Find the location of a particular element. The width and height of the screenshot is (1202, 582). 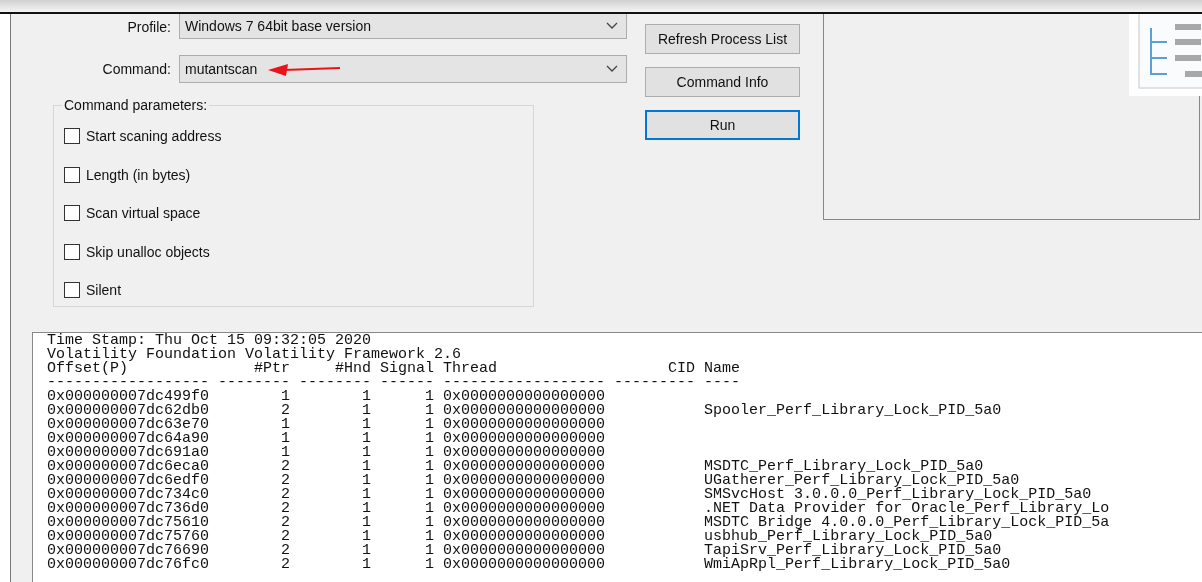

dropdown-field: Windows 7 64bit base version is located at coordinates (403, 26).